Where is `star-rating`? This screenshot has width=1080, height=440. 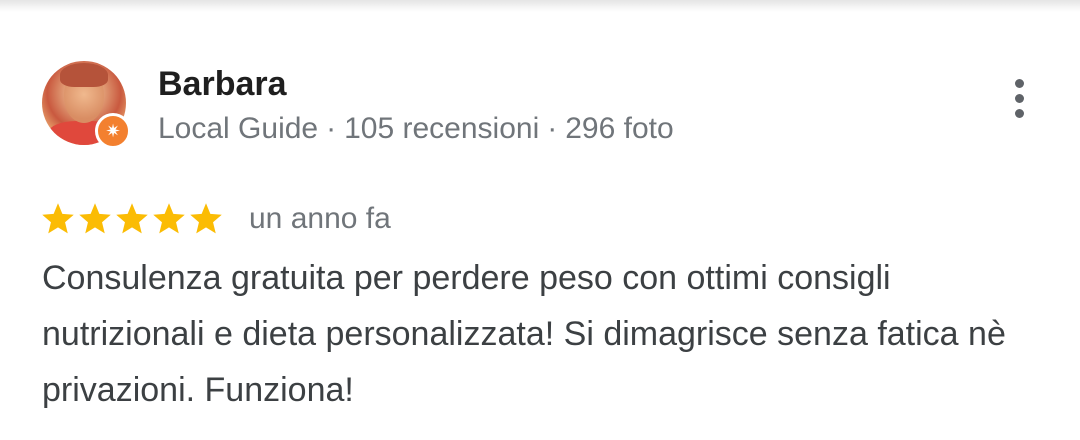
star-rating is located at coordinates (132, 219).